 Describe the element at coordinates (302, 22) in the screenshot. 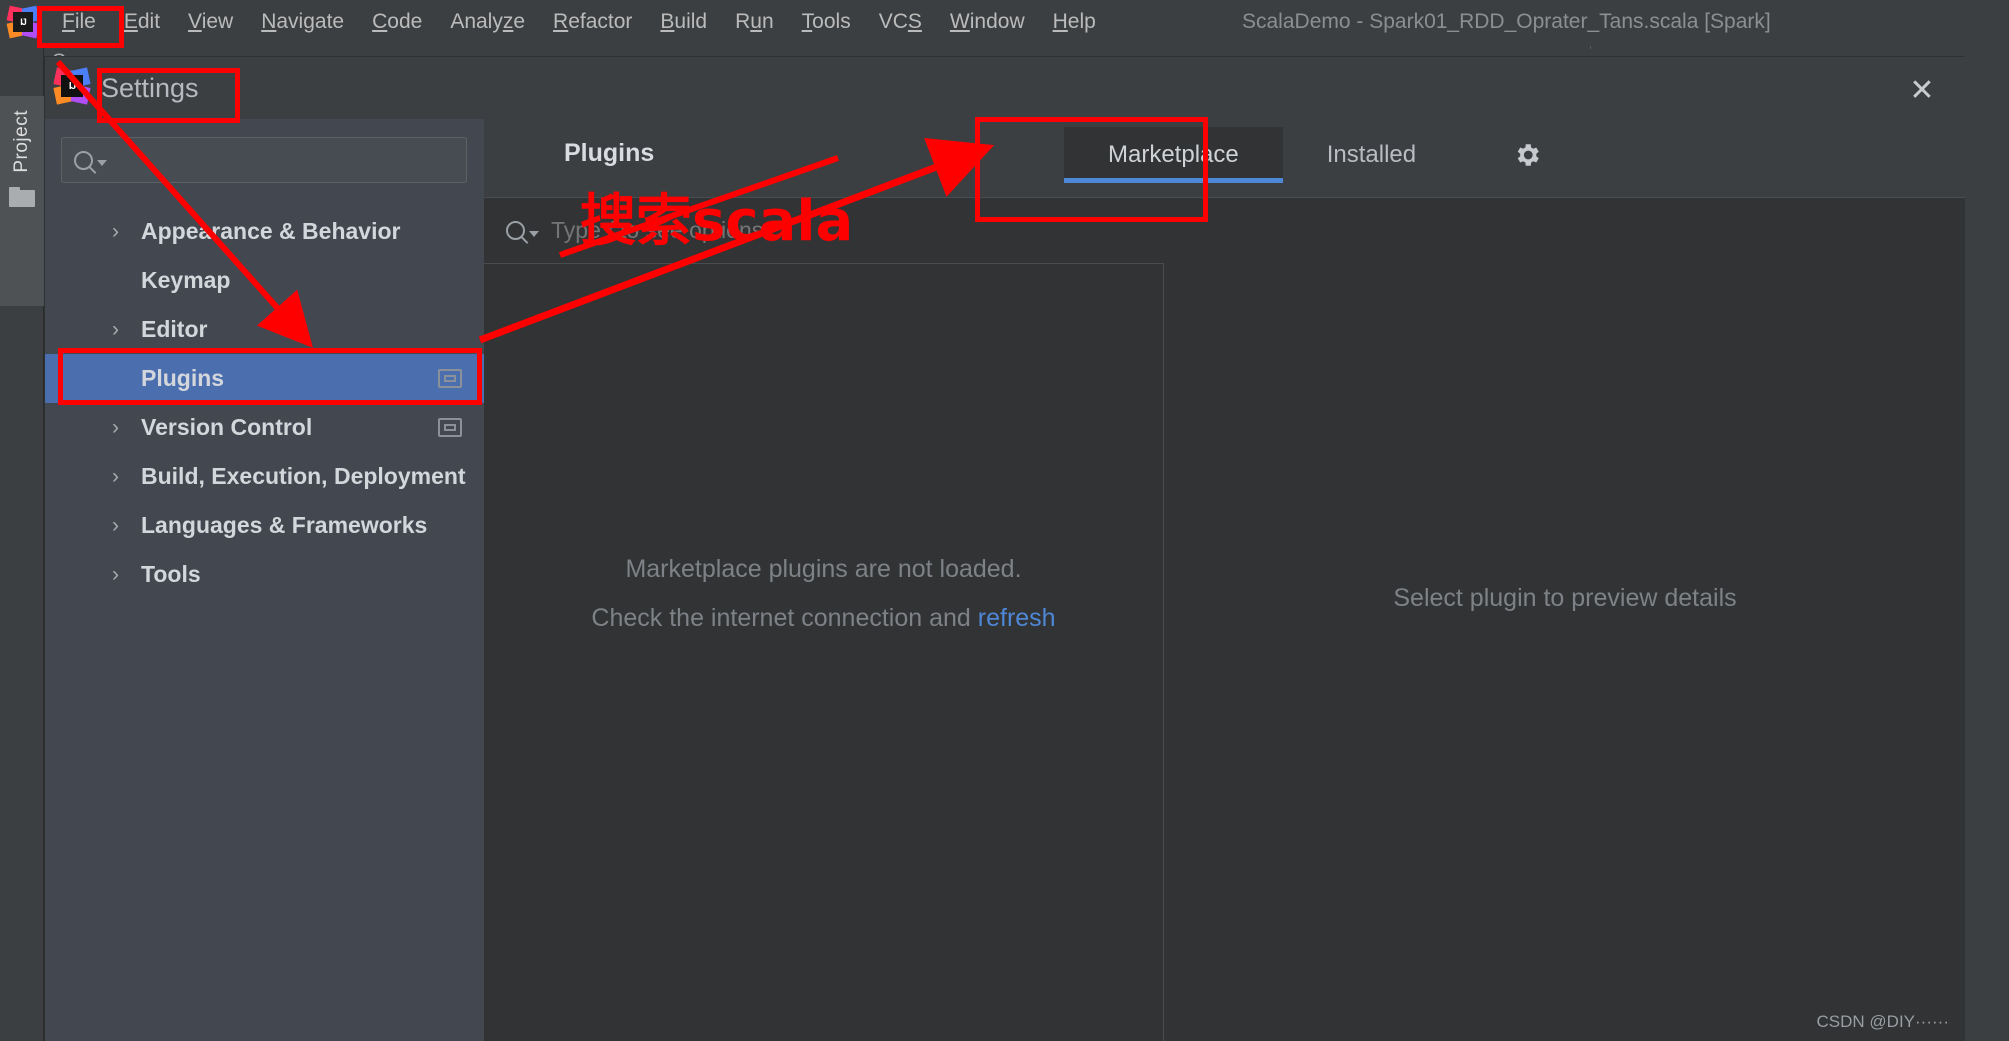

I see `menu-navigate: Navigate` at that location.